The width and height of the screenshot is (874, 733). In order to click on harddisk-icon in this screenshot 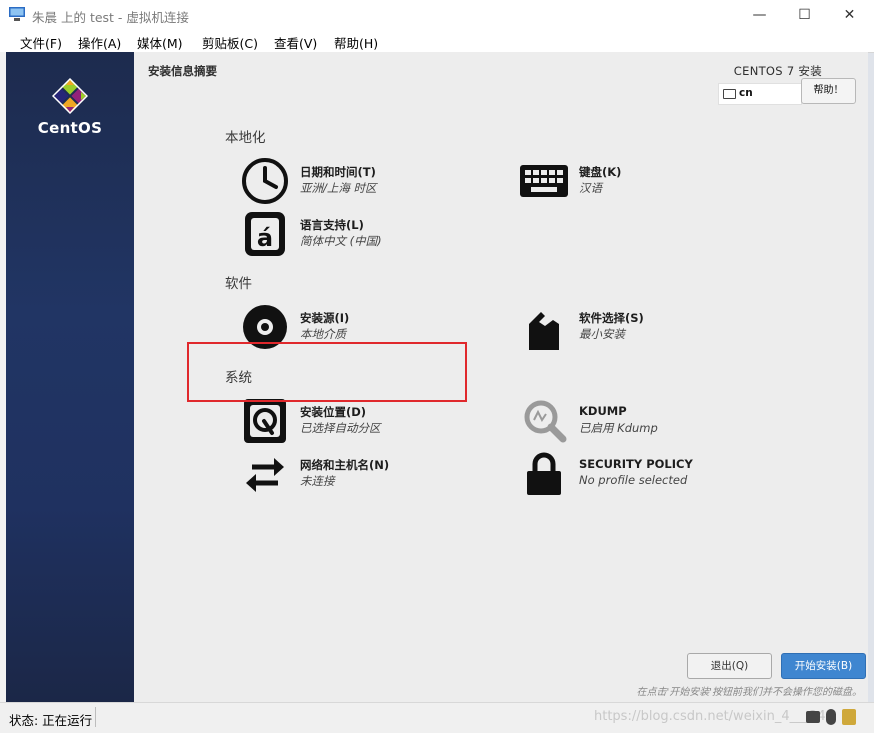, I will do `click(265, 421)`.